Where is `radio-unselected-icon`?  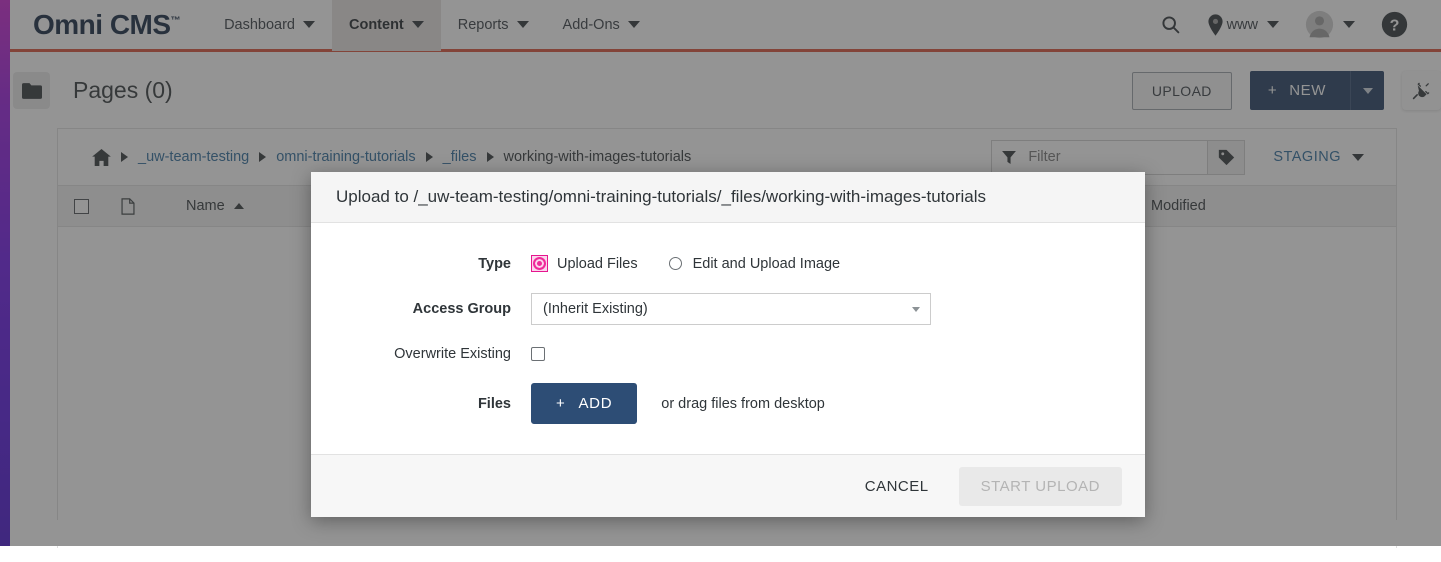
radio-unselected-icon is located at coordinates (675, 263).